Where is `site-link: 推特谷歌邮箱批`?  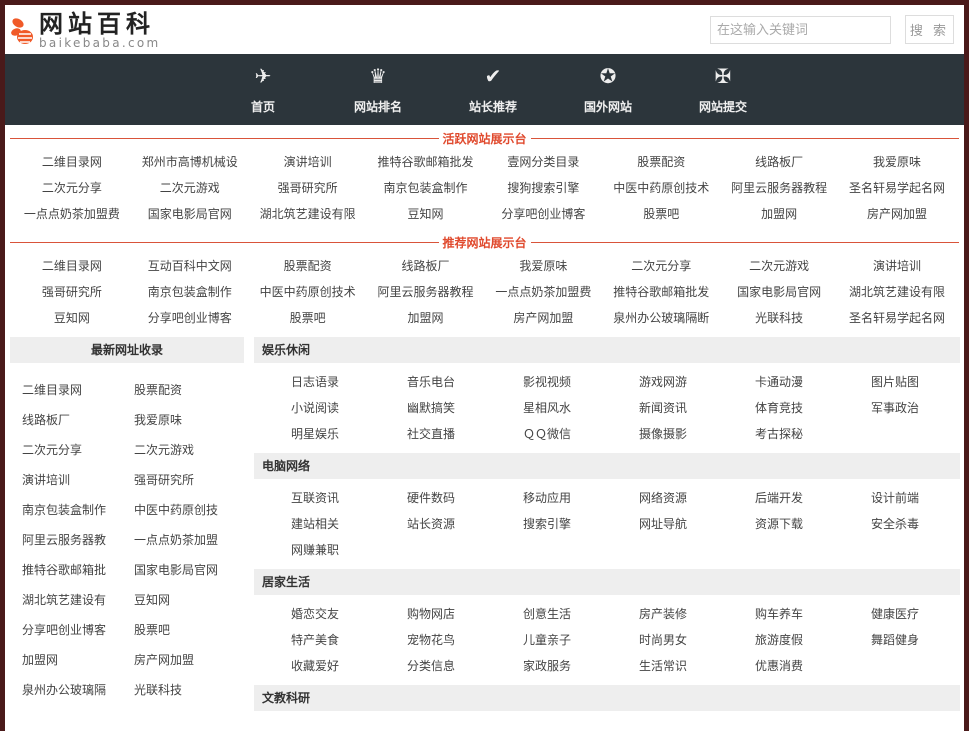
site-link: 推特谷歌邮箱批 is located at coordinates (78, 570).